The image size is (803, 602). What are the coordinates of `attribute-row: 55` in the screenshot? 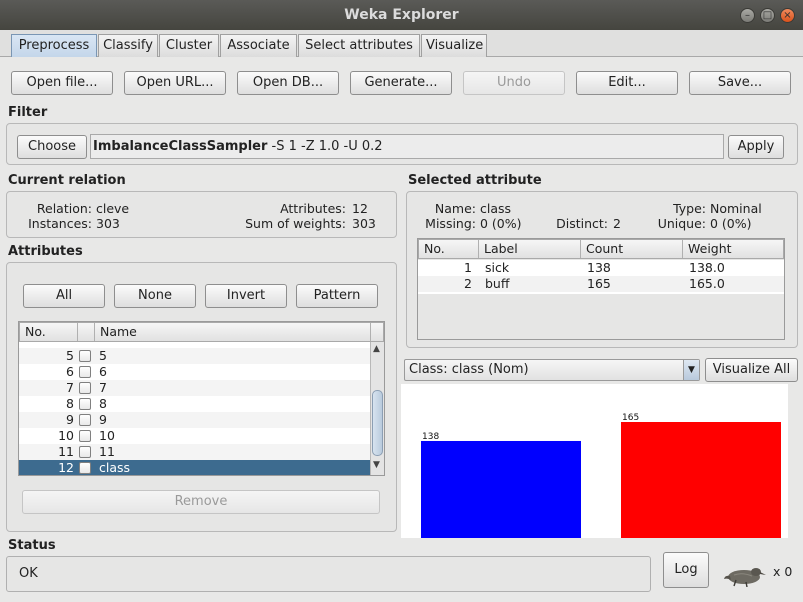 It's located at (194, 356).